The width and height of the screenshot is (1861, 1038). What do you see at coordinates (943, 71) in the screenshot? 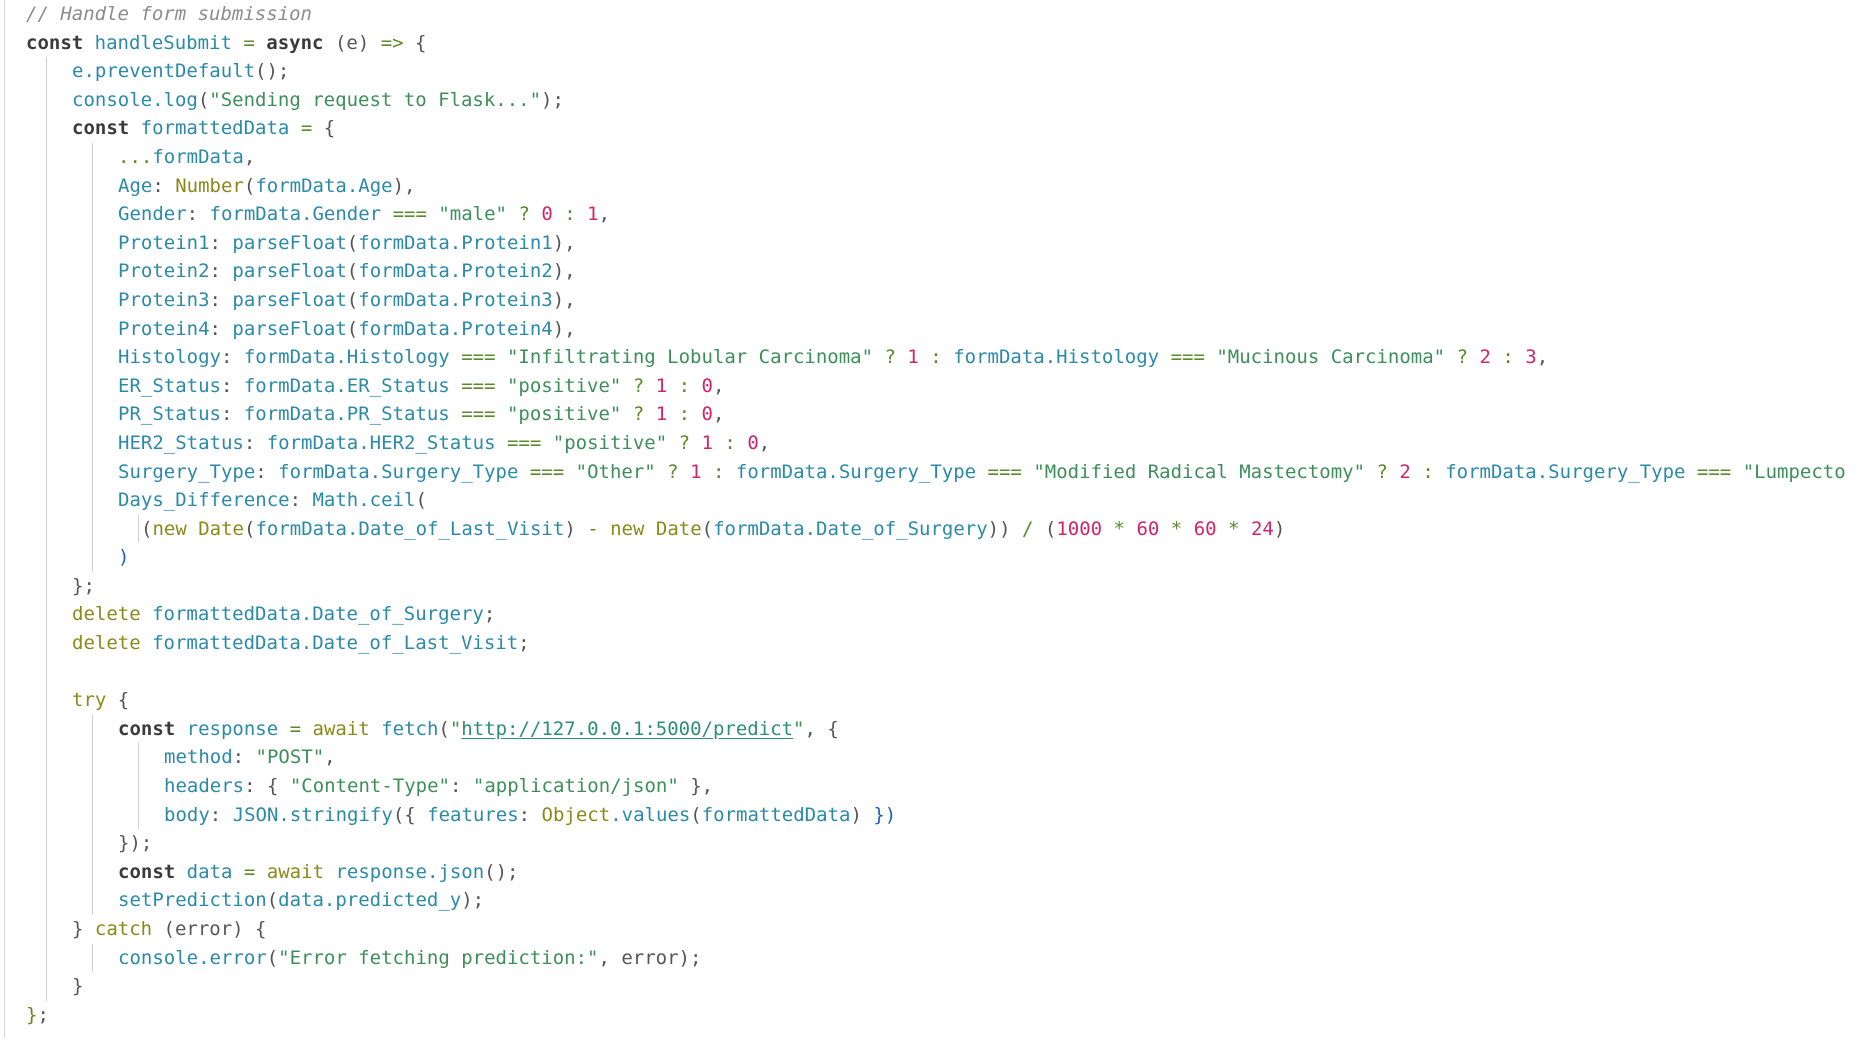
I see `code-line: e.preventDefault();` at bounding box center [943, 71].